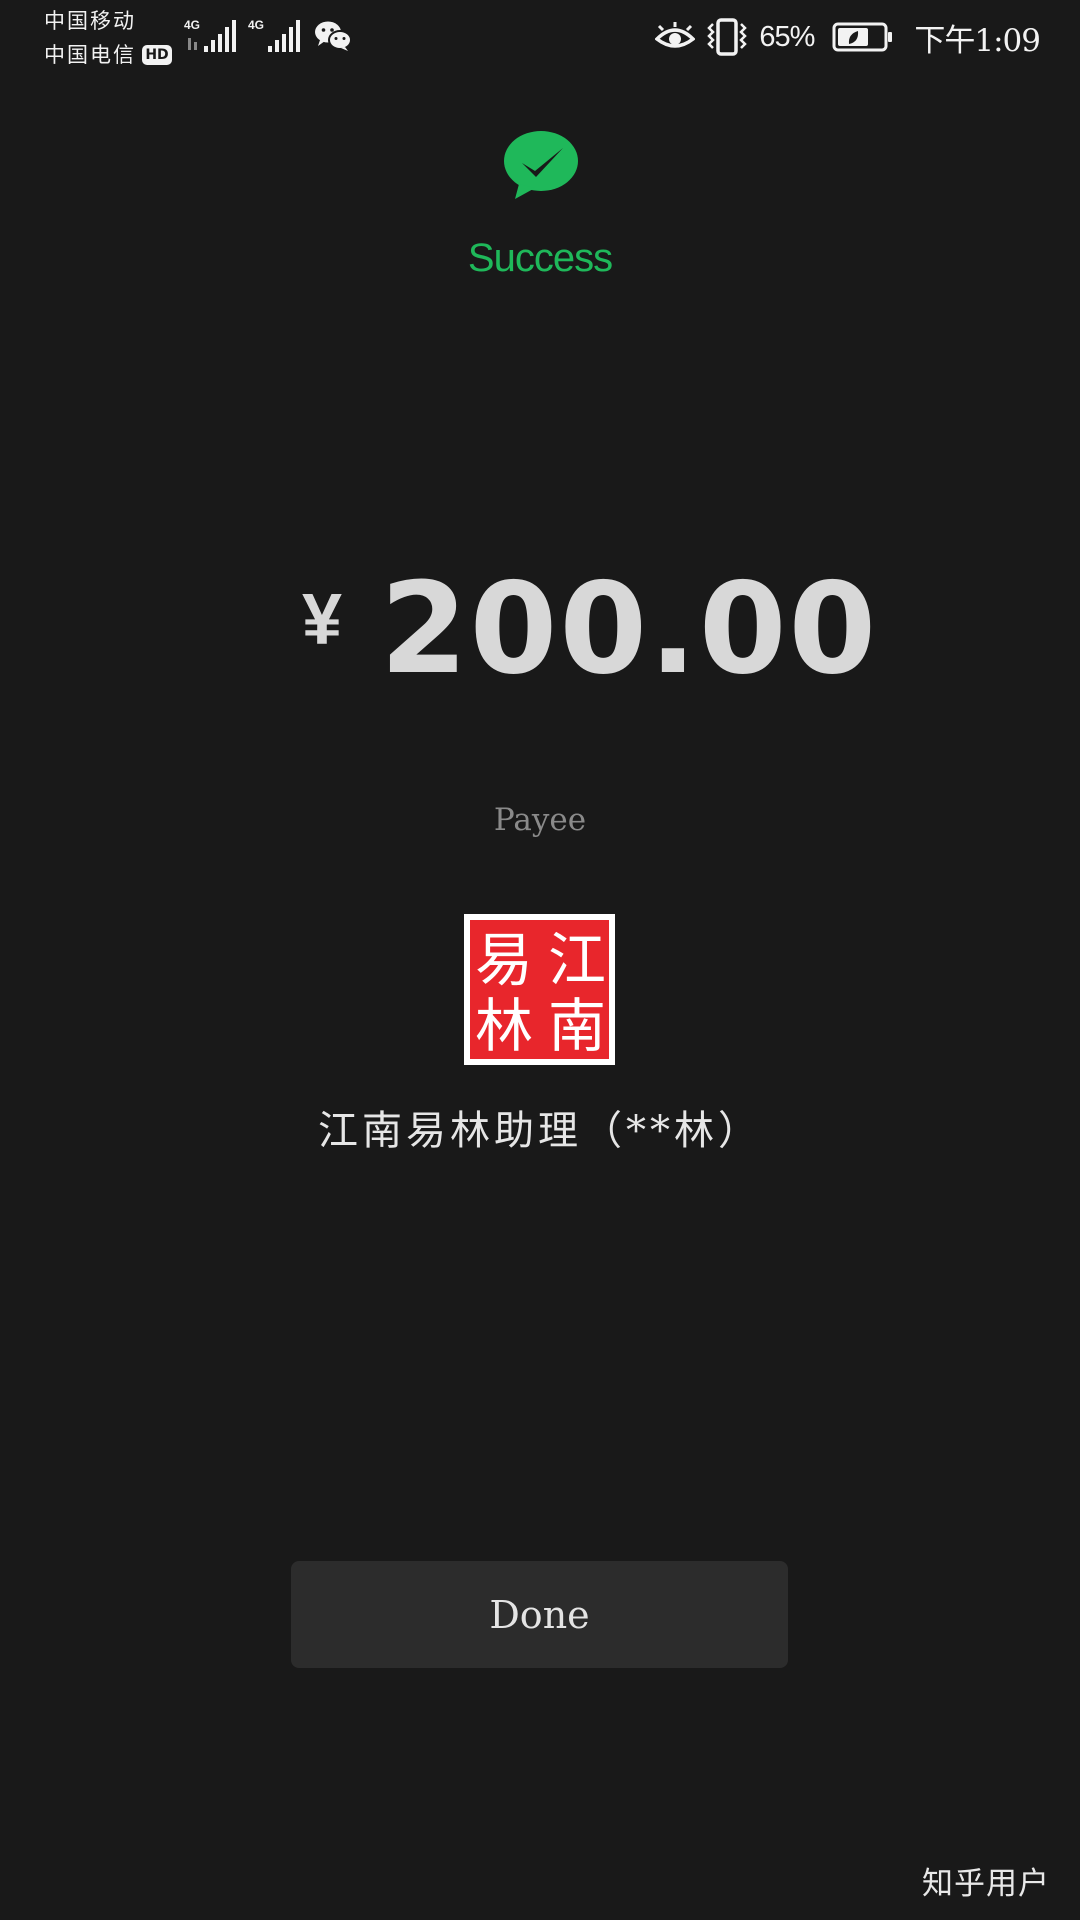  I want to click on network-2-label: 4G, so click(256, 25).